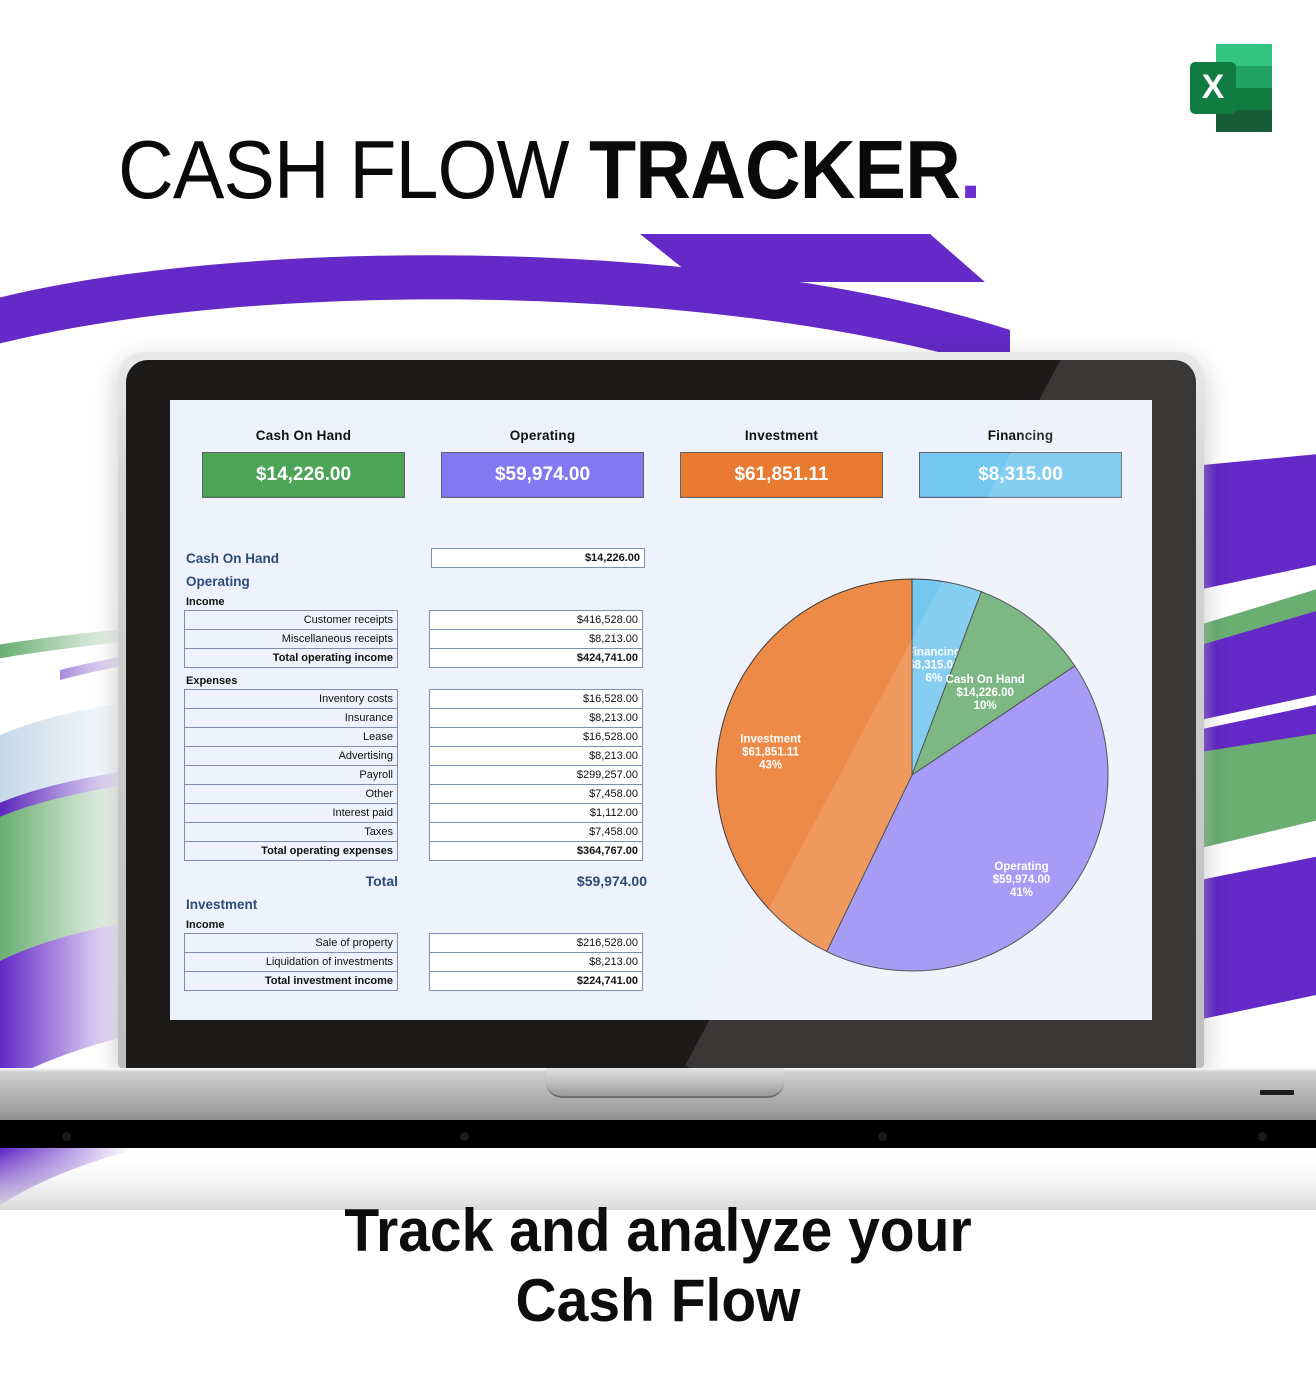  Describe the element at coordinates (775, 169) in the screenshot. I see `page-title-bold: TRACKER` at that location.